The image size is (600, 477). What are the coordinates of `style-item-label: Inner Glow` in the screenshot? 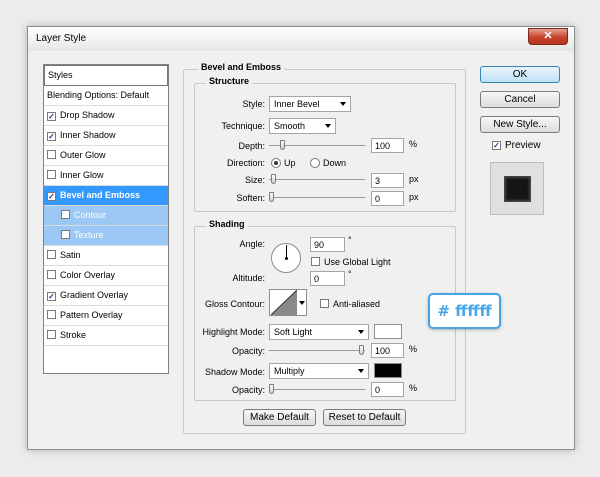 It's located at (82, 175).